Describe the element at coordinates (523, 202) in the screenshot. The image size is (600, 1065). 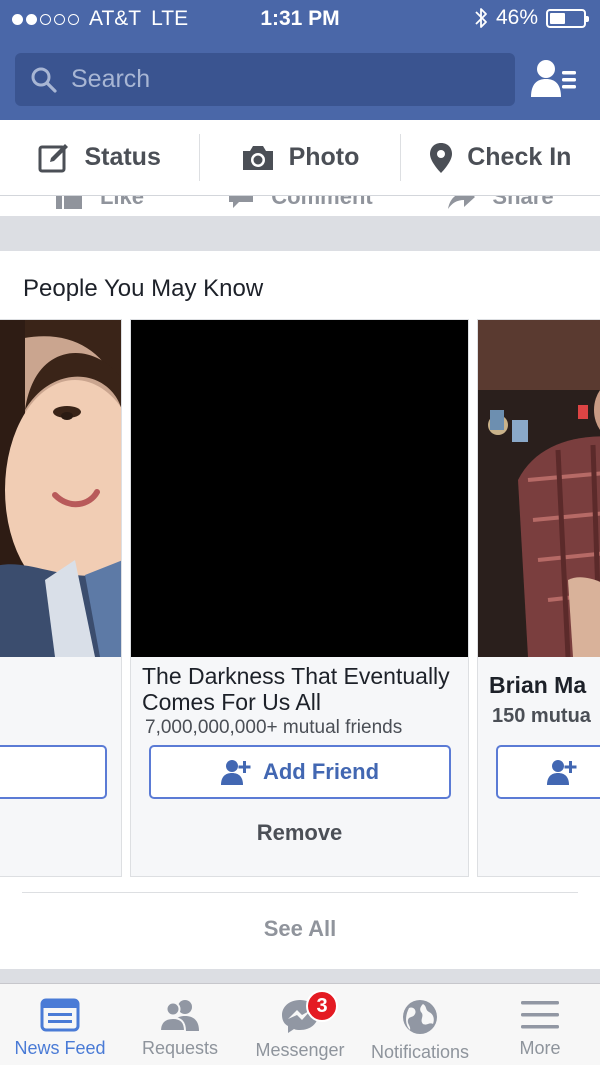
I see `share-label: Share` at that location.